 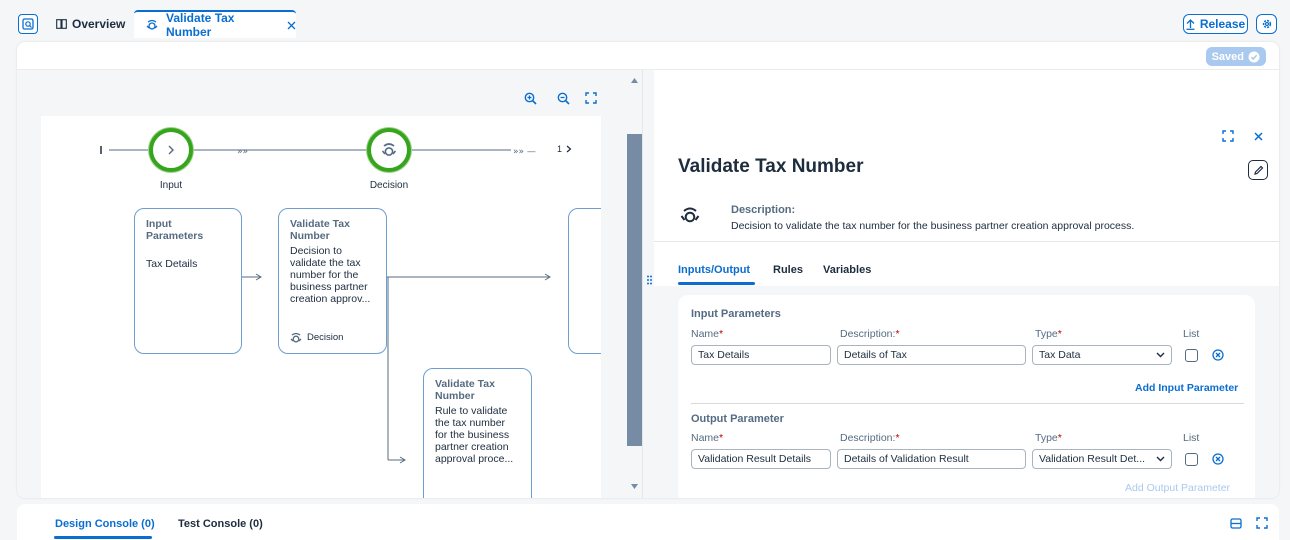 What do you see at coordinates (560, 149) in the screenshot?
I see `flow-count-value: 1` at bounding box center [560, 149].